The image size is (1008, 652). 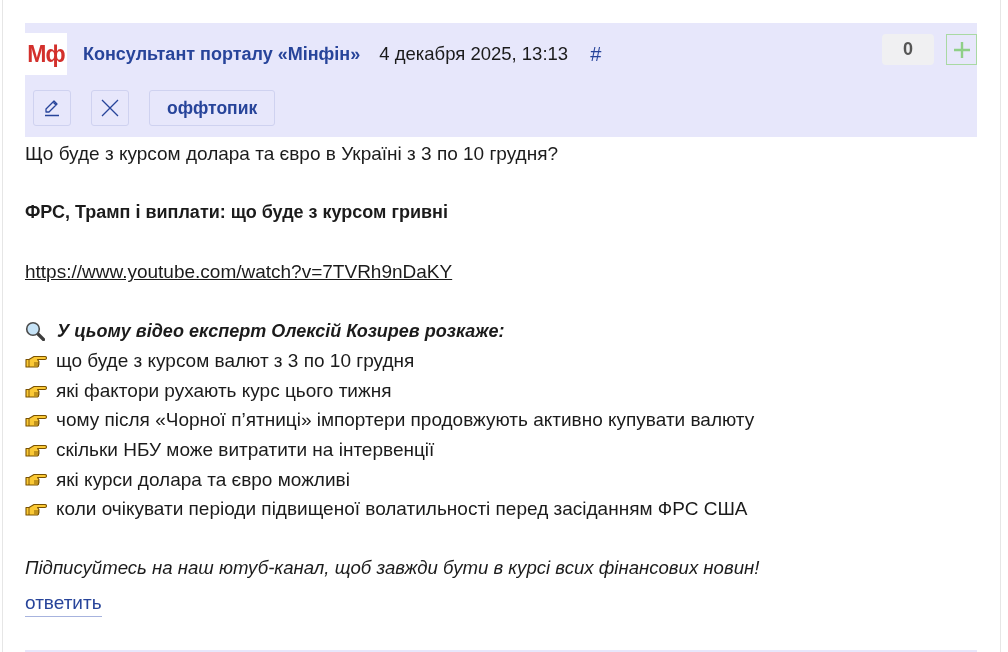 What do you see at coordinates (405, 420) in the screenshot?
I see `list-item: чому після «Чорної п’ятниці» імпортери продовжують активно купувати валюту` at bounding box center [405, 420].